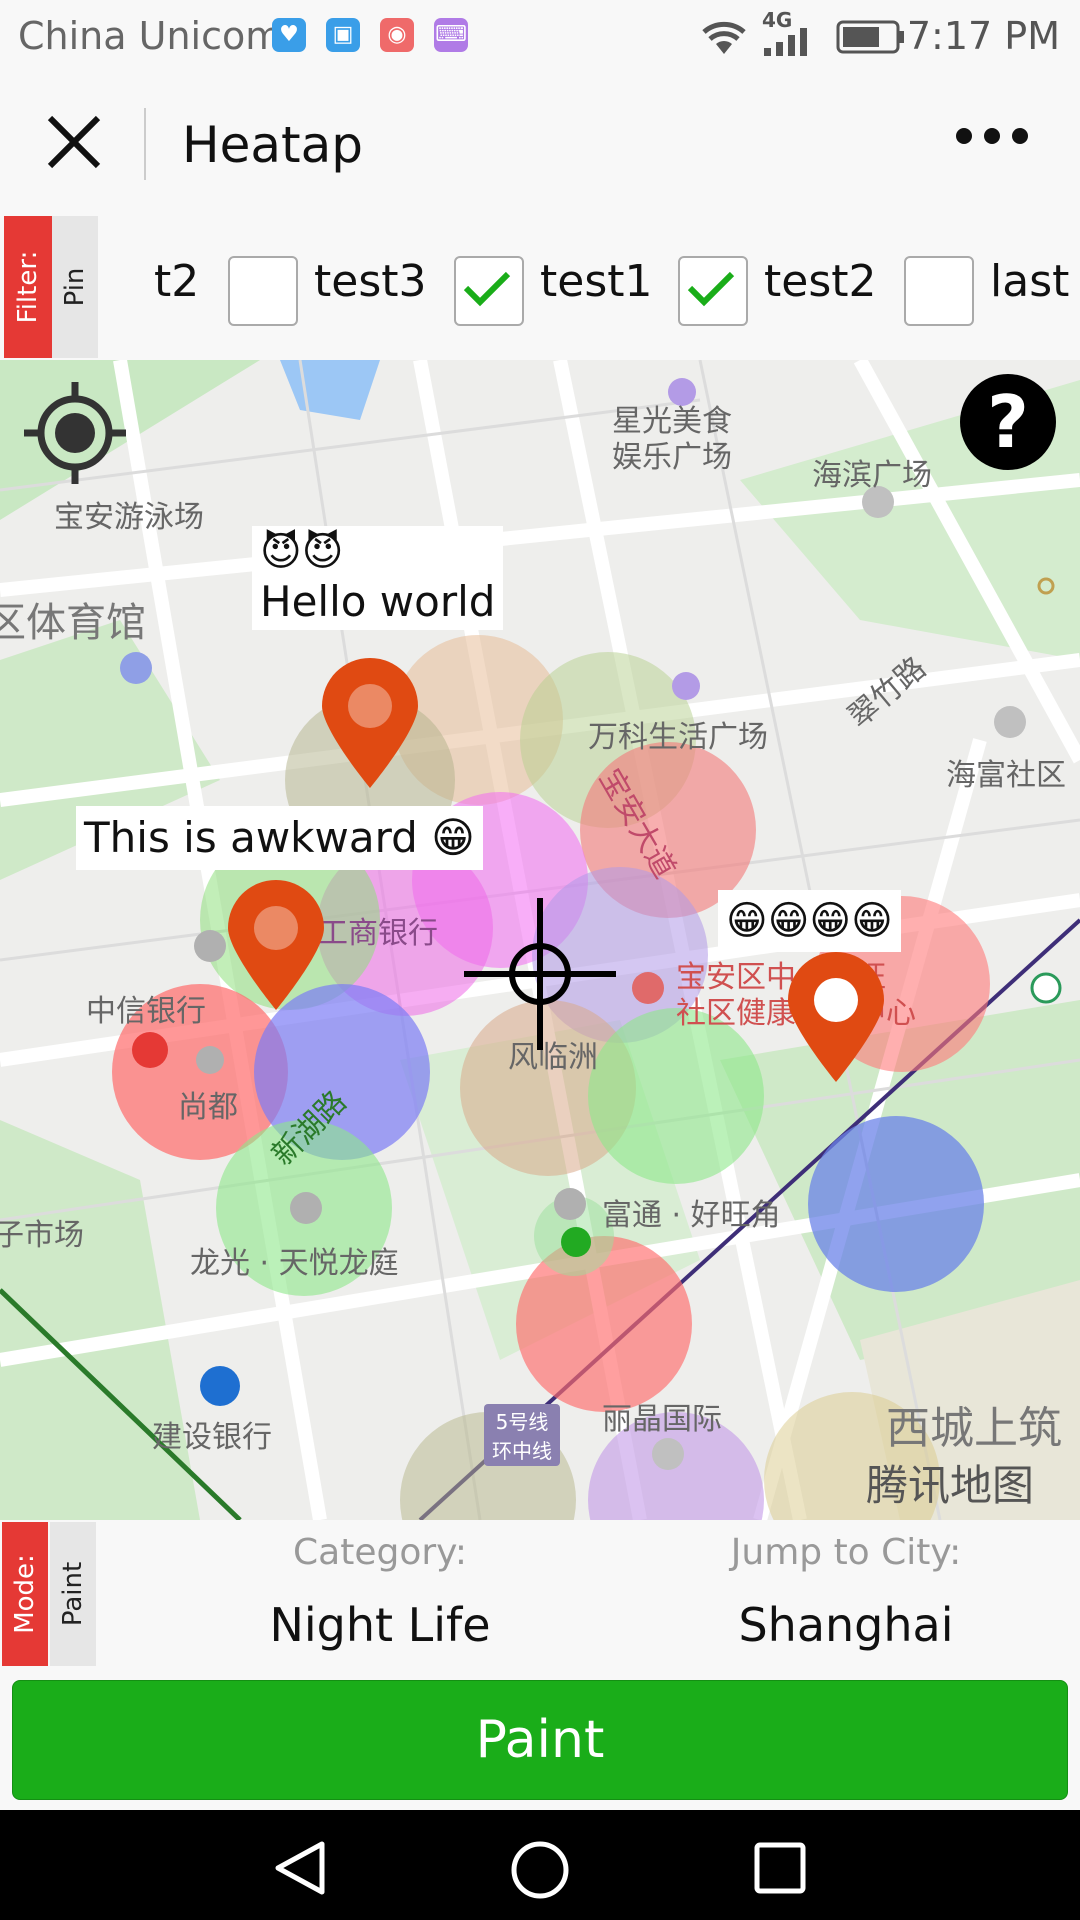 The width and height of the screenshot is (1080, 1920). I want to click on poi-label: 海滨广场, so click(872, 475).